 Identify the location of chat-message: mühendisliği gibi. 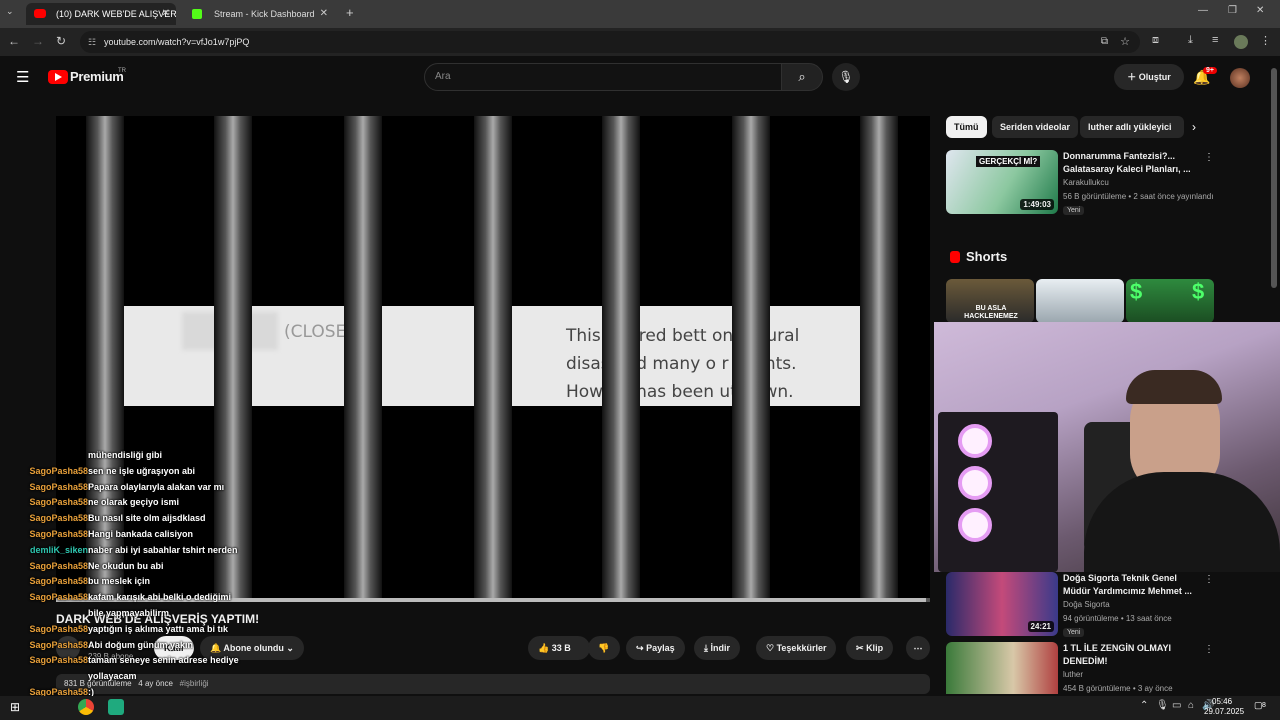
(150, 456).